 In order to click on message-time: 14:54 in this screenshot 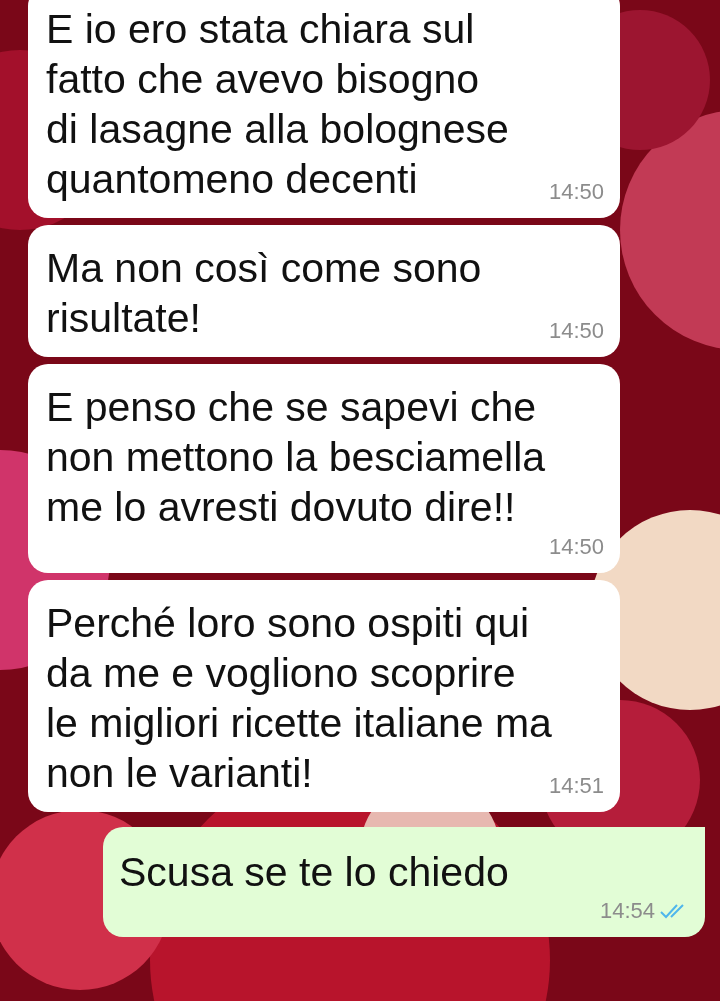, I will do `click(627, 911)`.